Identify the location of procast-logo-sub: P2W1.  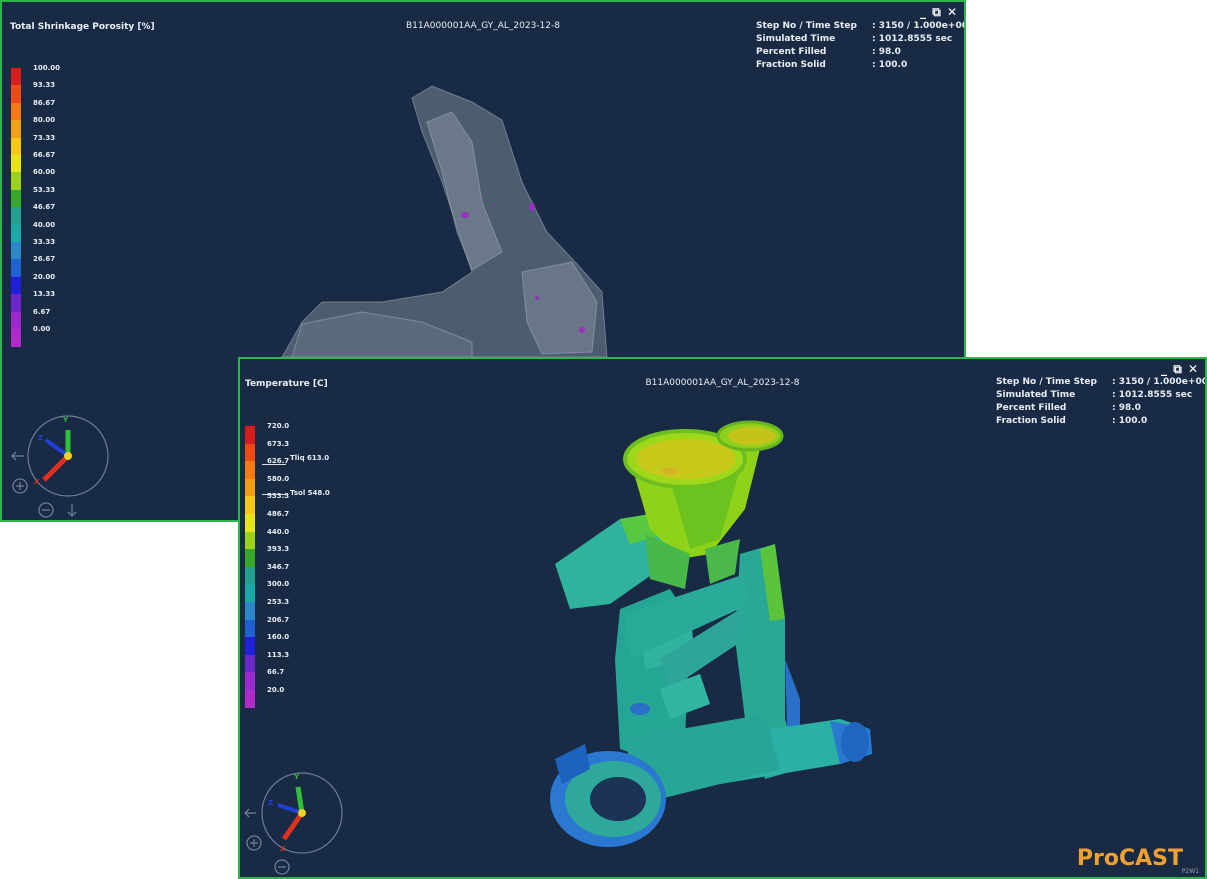
(1190, 871).